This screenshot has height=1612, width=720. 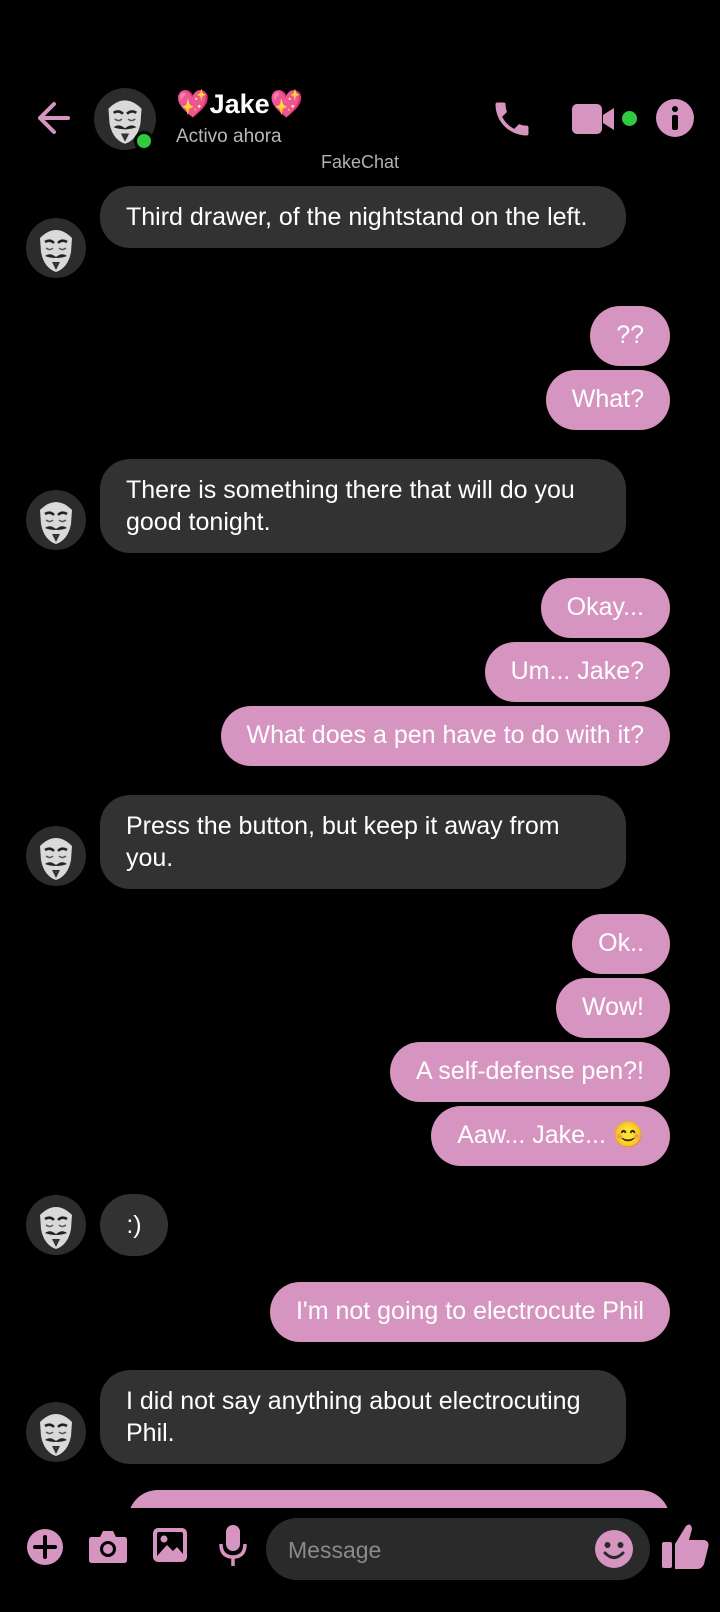 What do you see at coordinates (512, 119) in the screenshot?
I see `phone-icon` at bounding box center [512, 119].